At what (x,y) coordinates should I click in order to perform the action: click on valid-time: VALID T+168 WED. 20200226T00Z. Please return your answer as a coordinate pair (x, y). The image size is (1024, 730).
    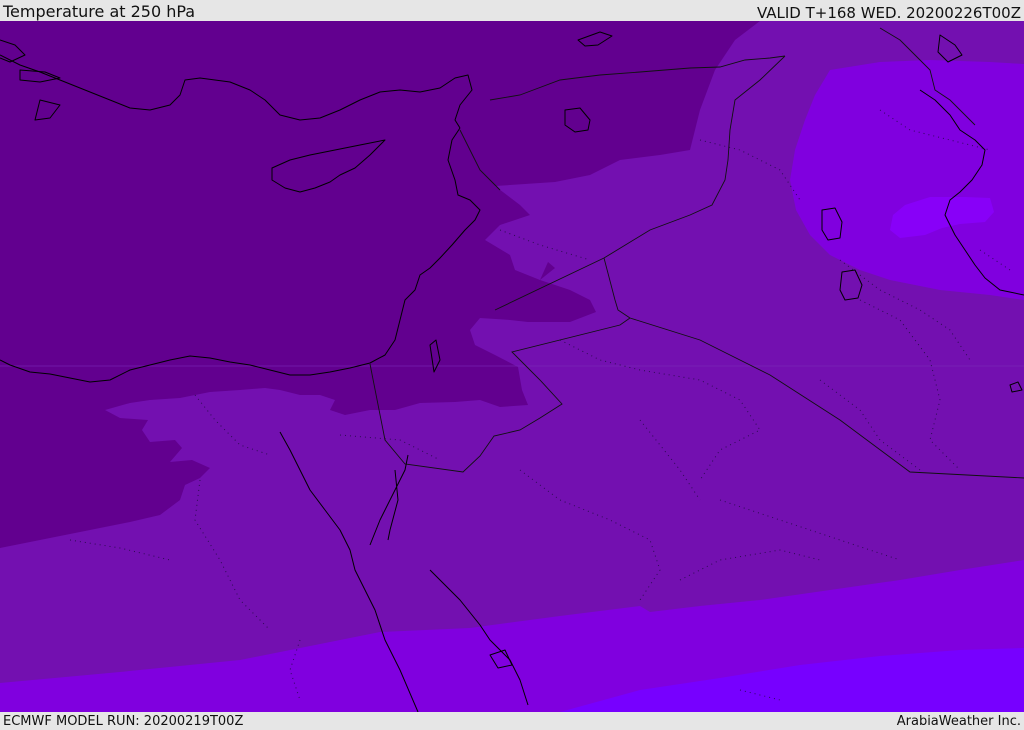
    Looking at the image, I should click on (888, 13).